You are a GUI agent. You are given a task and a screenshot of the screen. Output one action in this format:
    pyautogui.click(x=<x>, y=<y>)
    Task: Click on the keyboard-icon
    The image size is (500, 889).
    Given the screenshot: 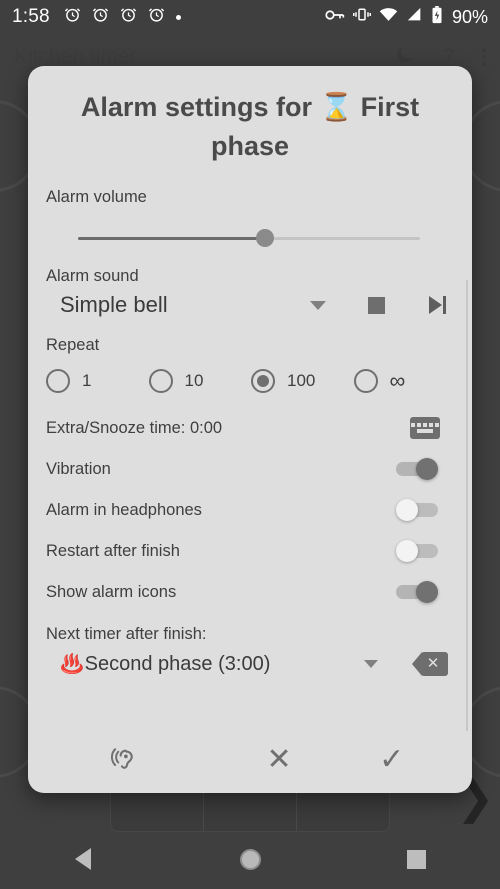 What is the action you would take?
    pyautogui.click(x=425, y=428)
    